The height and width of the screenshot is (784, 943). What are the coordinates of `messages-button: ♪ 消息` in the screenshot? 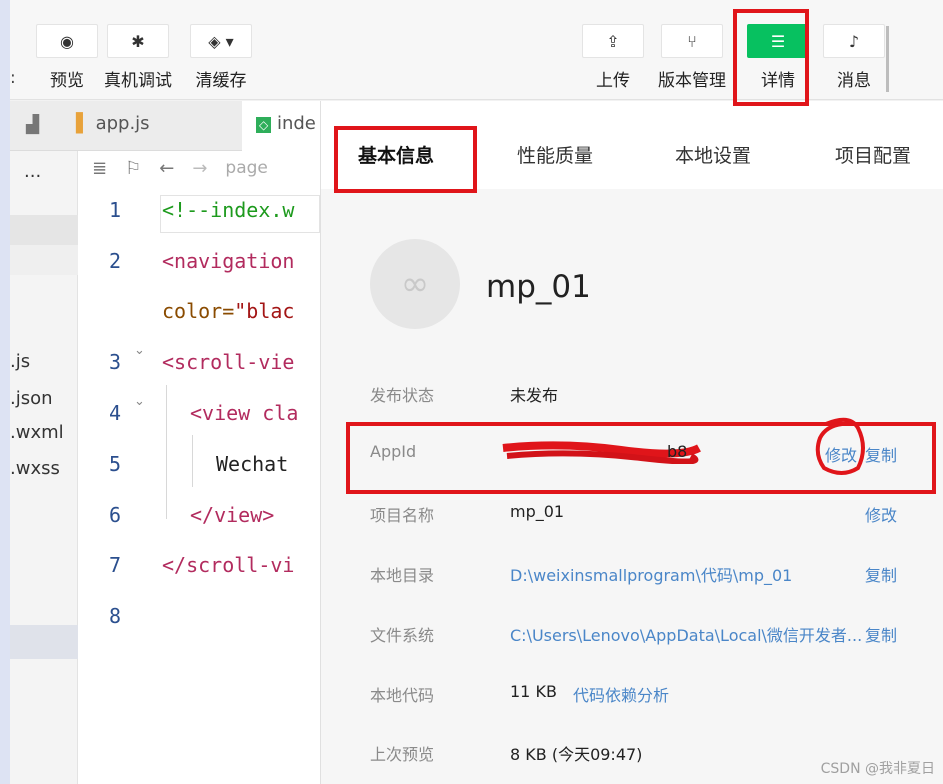 It's located at (854, 57).